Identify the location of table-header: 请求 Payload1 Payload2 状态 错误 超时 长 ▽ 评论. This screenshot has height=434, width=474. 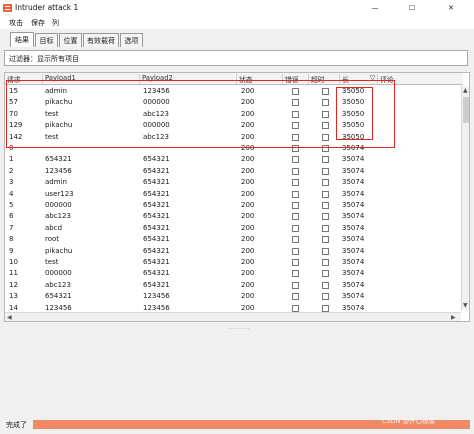
(234, 79).